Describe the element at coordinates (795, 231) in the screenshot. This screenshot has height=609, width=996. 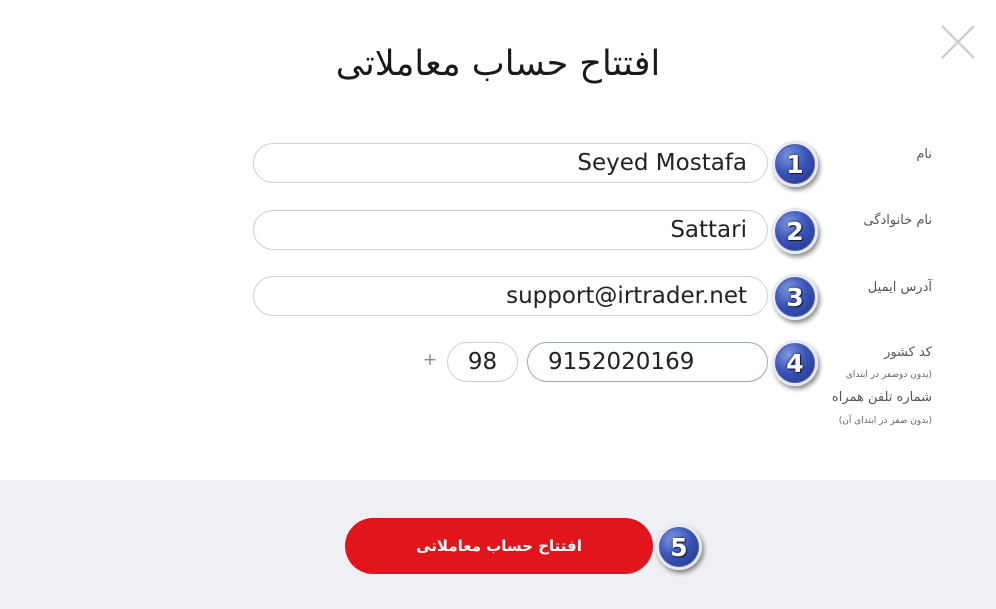
I see `step-badge-2: 2` at that location.